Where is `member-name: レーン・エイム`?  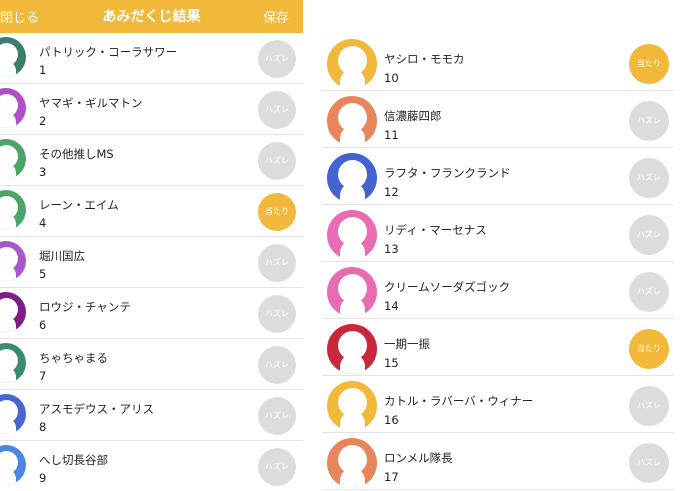 member-name: レーン・エイム is located at coordinates (79, 205).